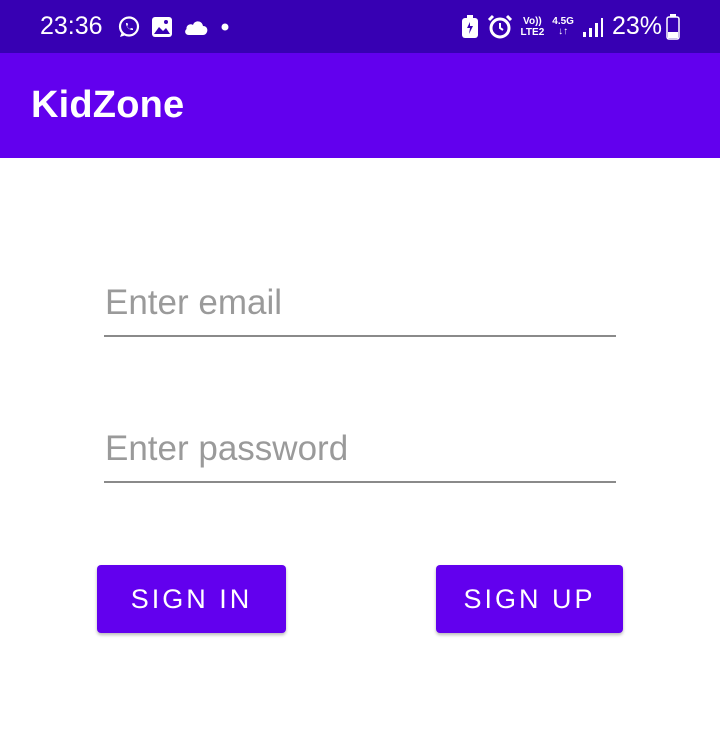 Image resolution: width=720 pixels, height=748 pixels. Describe the element at coordinates (563, 31) in the screenshot. I see `data-arrows-icon: ↓↑` at that location.